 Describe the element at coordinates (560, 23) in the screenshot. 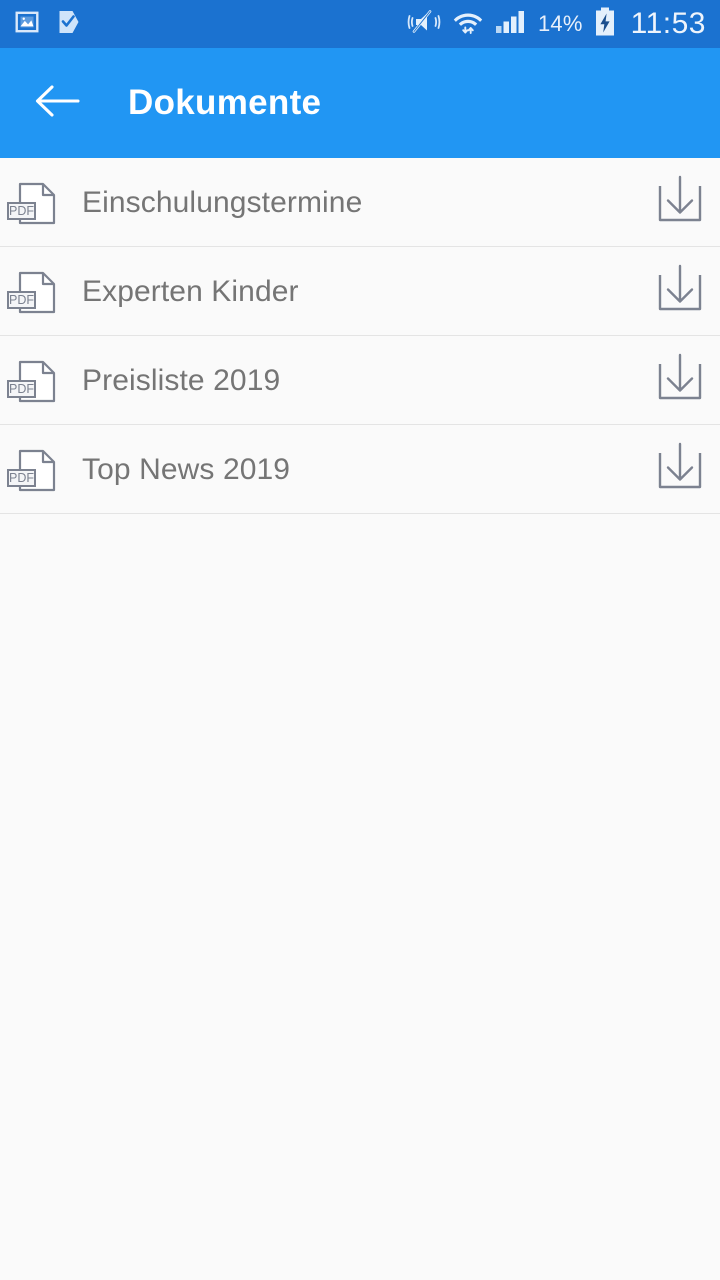

I see `battery-percentage: 14%` at that location.